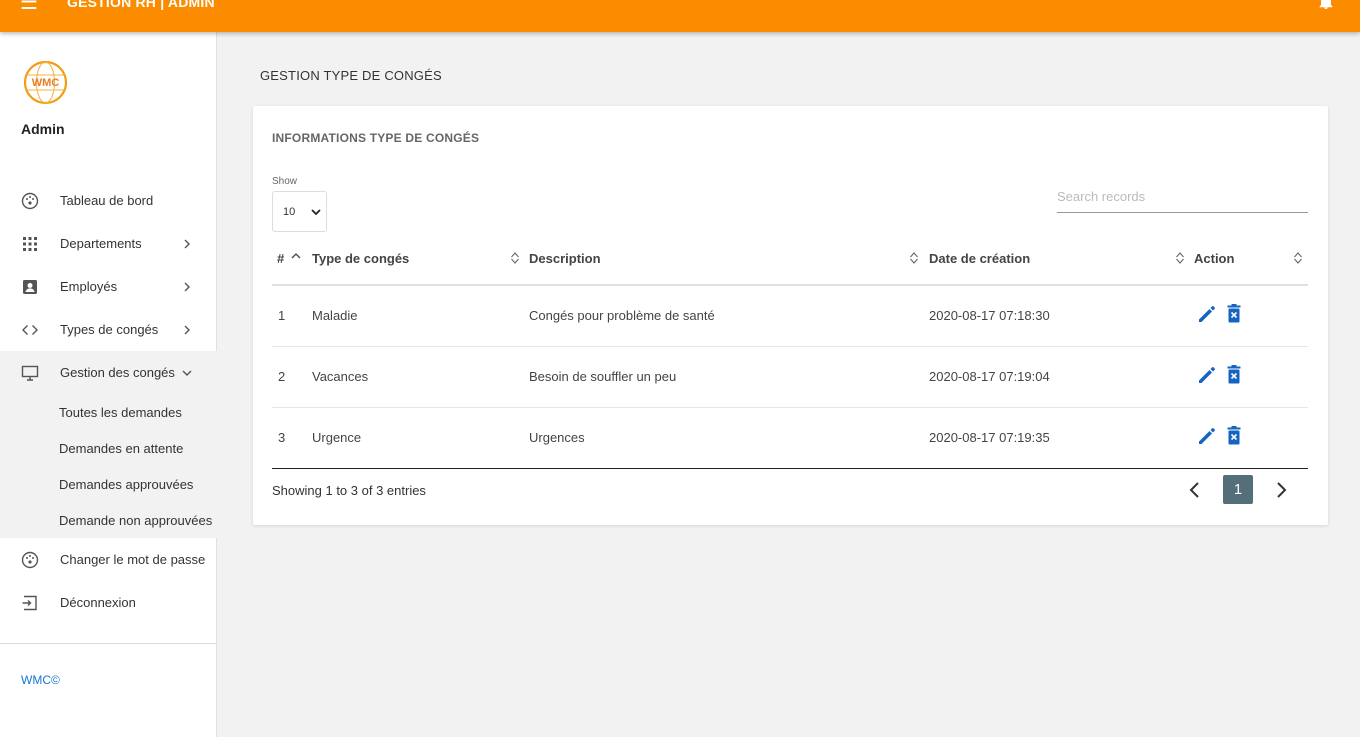 The height and width of the screenshot is (737, 1360). What do you see at coordinates (98, 602) in the screenshot?
I see `sidebar-item-label: Déconnexion` at bounding box center [98, 602].